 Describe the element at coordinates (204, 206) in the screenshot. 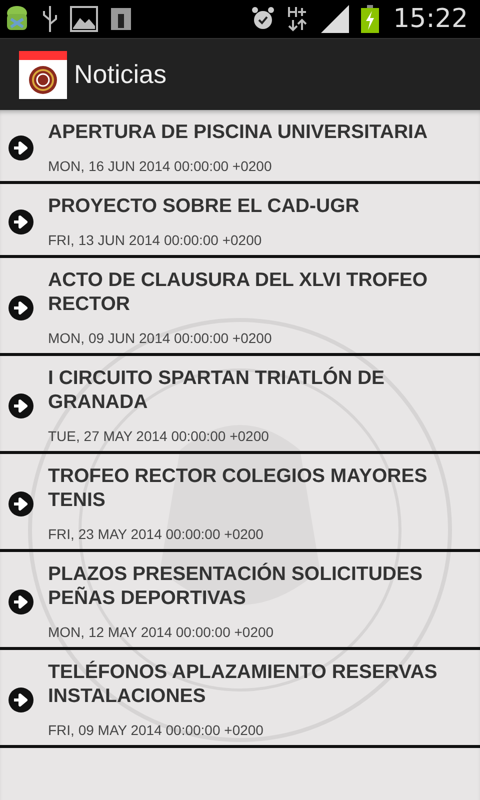

I see `news-title: PROYECTO SOBRE EL CAD-UGR` at that location.